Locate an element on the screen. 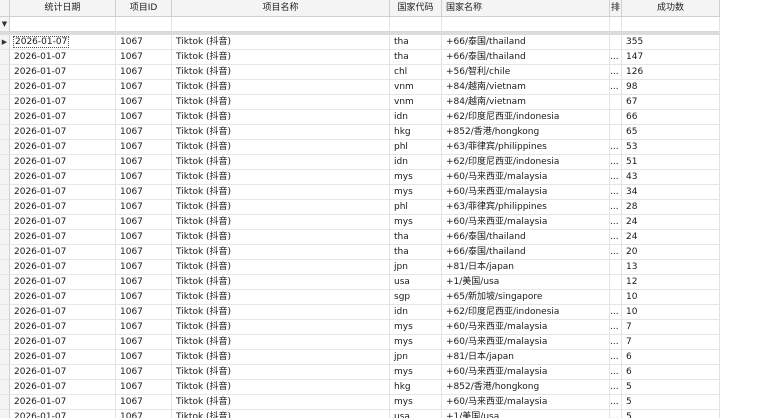 Image resolution: width=768 pixels, height=418 pixels. cell-country-code: jpn is located at coordinates (416, 357).